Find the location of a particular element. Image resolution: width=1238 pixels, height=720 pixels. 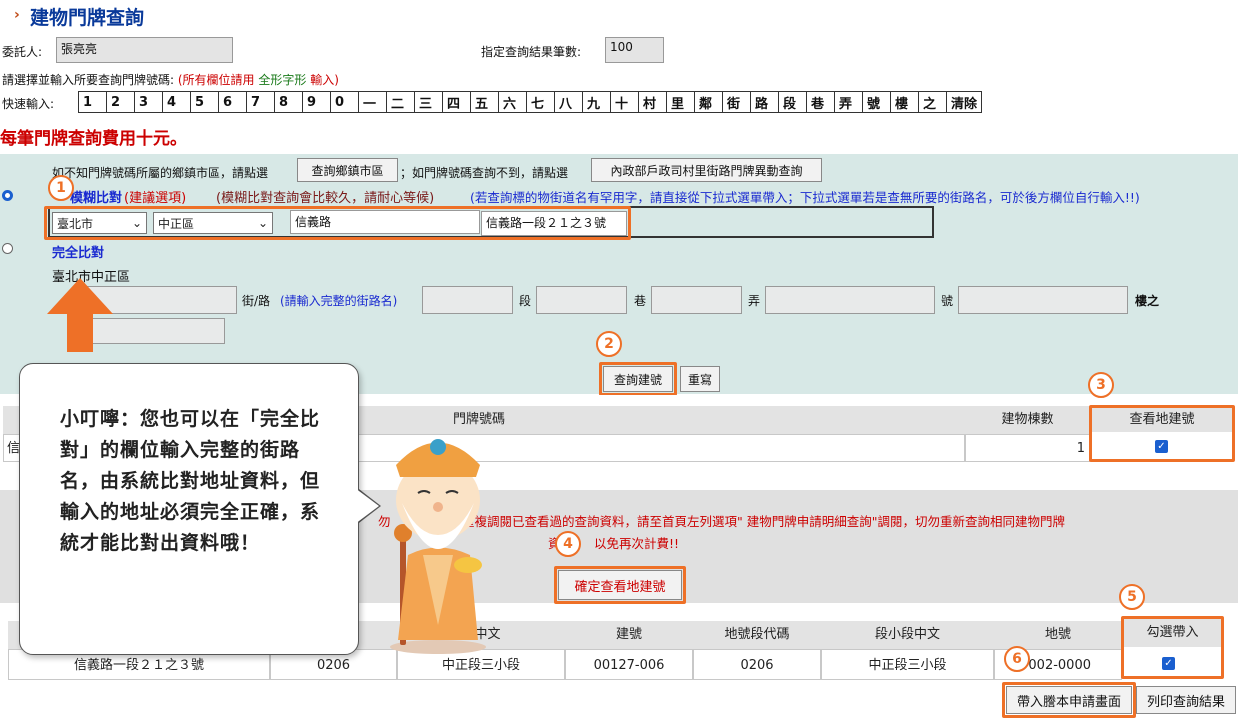

instruction-green: 全形字形 is located at coordinates (282, 80).